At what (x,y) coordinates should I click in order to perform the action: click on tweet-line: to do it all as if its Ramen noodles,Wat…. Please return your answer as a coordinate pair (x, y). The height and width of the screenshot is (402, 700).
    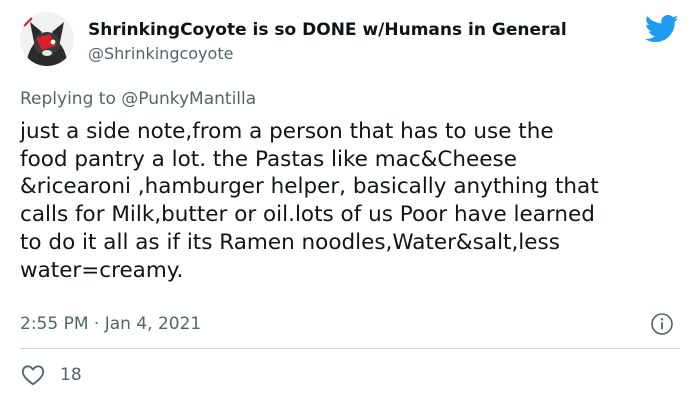
    Looking at the image, I should click on (290, 242).